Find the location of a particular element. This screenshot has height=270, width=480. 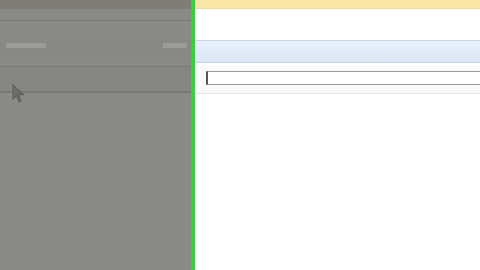

left-pane-header is located at coordinates (95, 51).